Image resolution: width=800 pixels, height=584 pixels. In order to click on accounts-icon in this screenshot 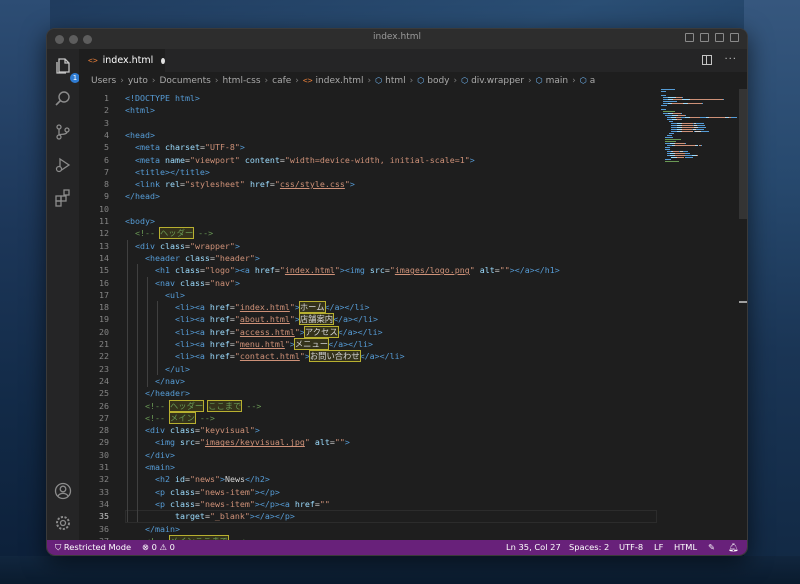, I will do `click(63, 491)`.